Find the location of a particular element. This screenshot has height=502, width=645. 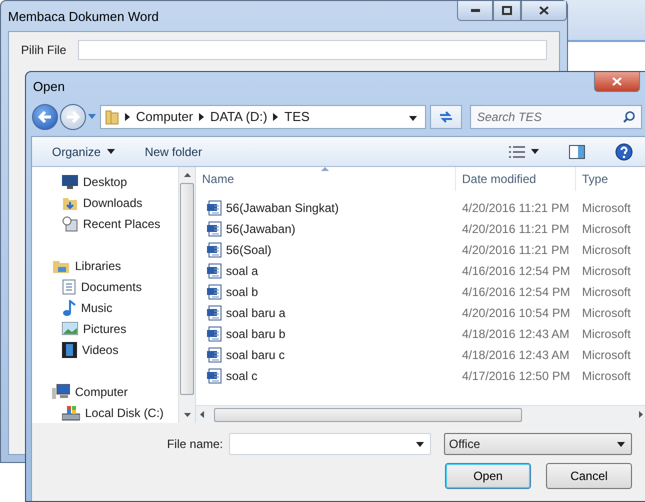

minimize-button is located at coordinates (475, 11).